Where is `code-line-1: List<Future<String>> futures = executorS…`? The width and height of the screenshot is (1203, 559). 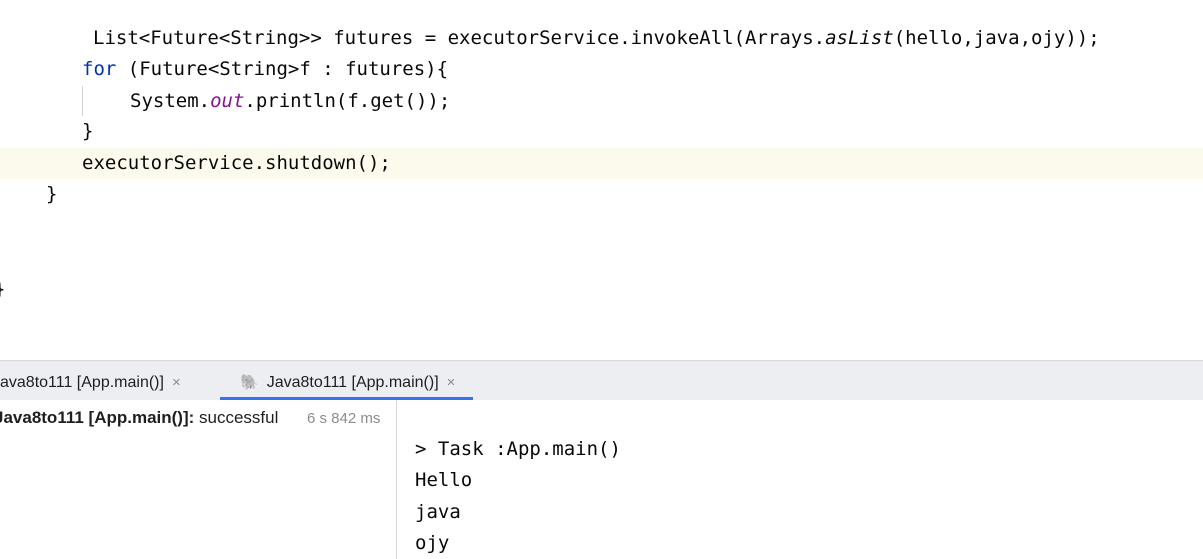
code-line-1: List<Future<String>> futures = executorS… is located at coordinates (596, 38).